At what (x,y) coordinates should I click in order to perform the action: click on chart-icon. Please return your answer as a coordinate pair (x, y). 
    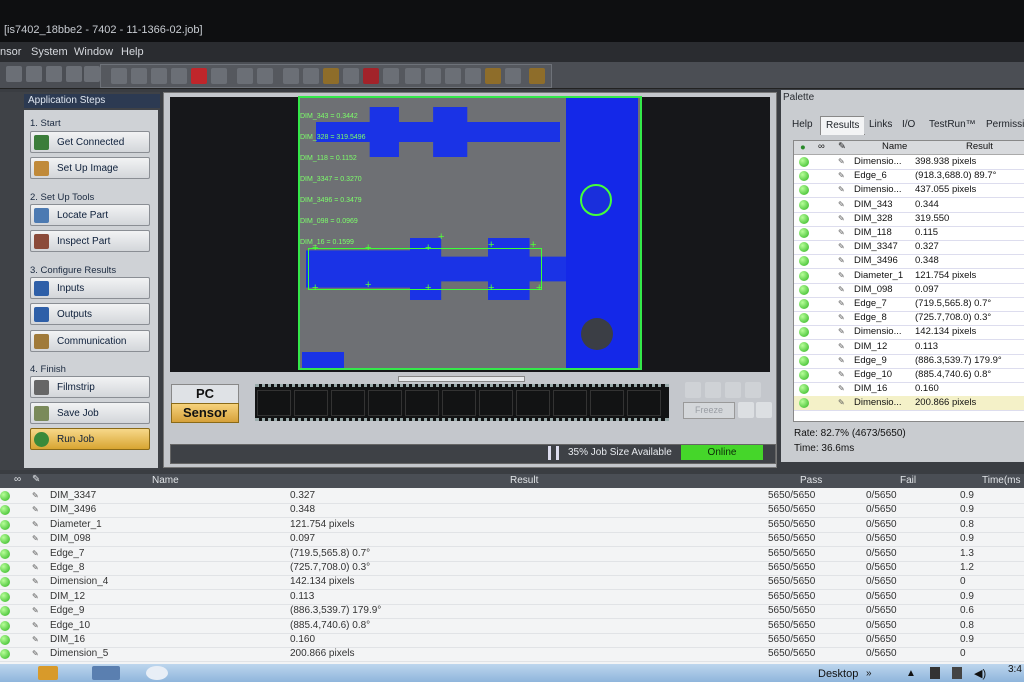
    Looking at the image, I should click on (493, 76).